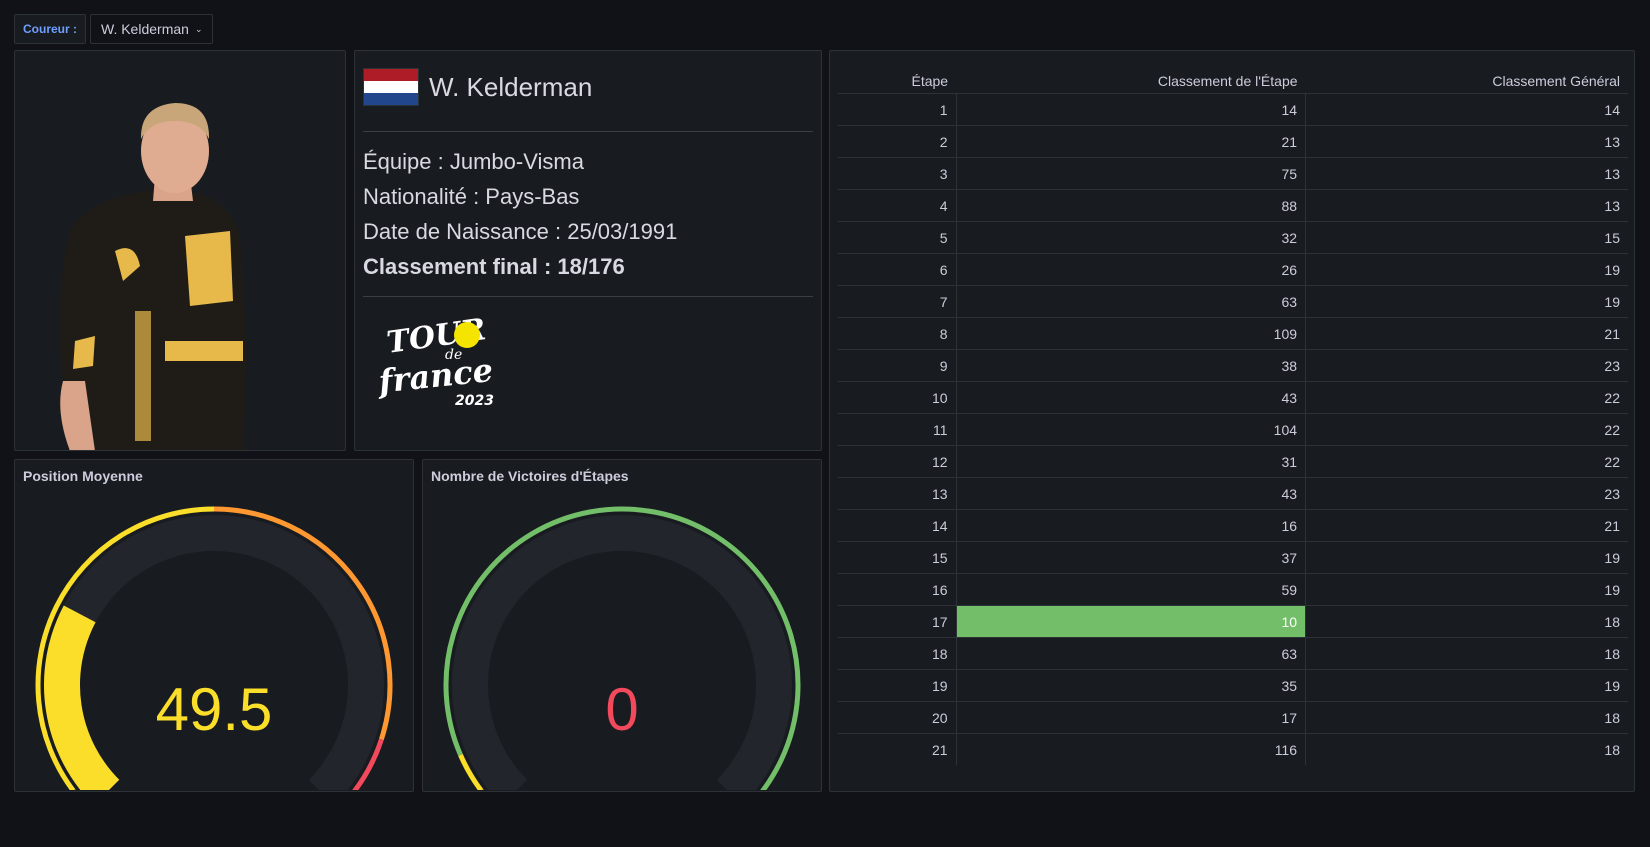  What do you see at coordinates (1131, 557) in the screenshot?
I see `cell-stage-rank: 37` at bounding box center [1131, 557].